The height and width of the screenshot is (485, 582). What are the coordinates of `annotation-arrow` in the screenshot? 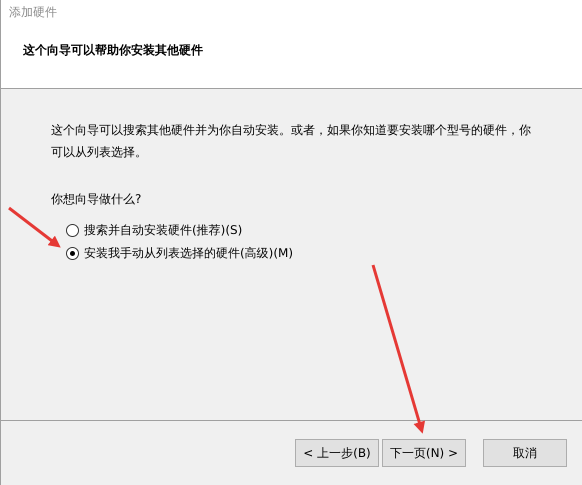 It's located at (34, 227).